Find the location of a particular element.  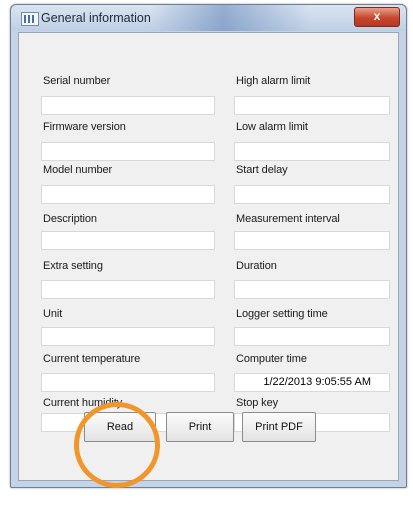

unit-field is located at coordinates (128, 336).